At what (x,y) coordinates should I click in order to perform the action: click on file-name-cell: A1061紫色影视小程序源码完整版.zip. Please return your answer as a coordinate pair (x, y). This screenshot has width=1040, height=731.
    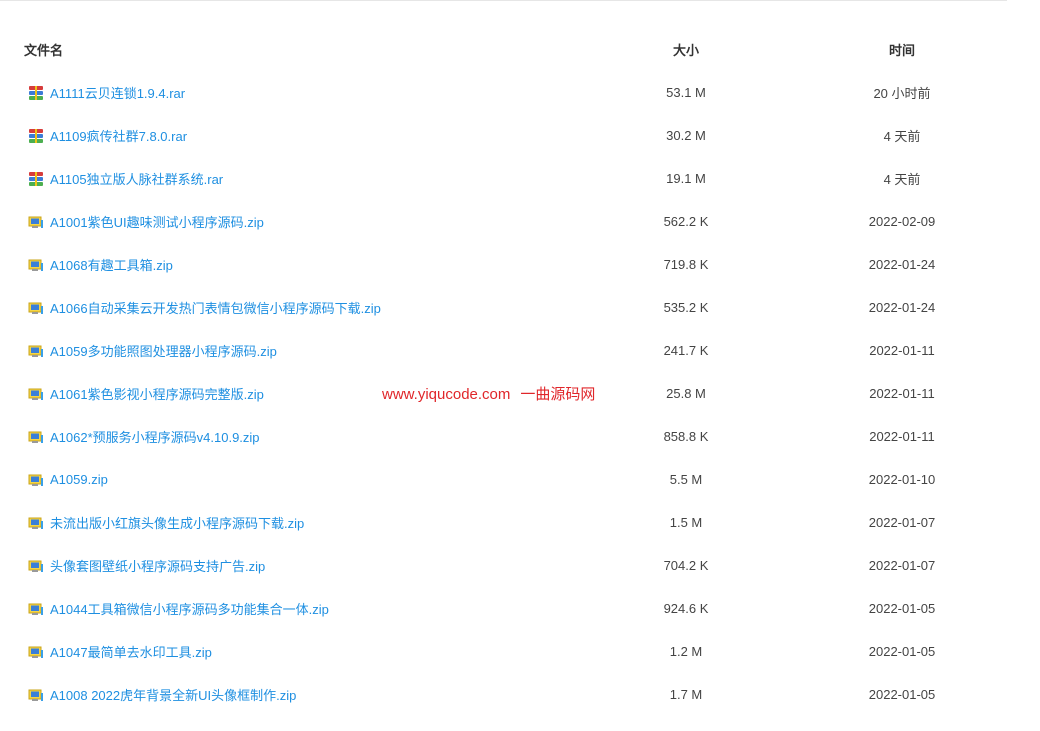
    Looking at the image, I should click on (144, 393).